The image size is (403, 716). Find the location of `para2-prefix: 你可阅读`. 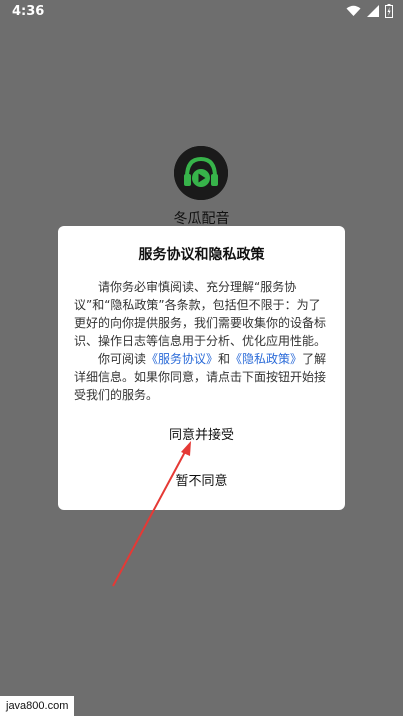

para2-prefix: 你可阅读 is located at coordinates (122, 359).